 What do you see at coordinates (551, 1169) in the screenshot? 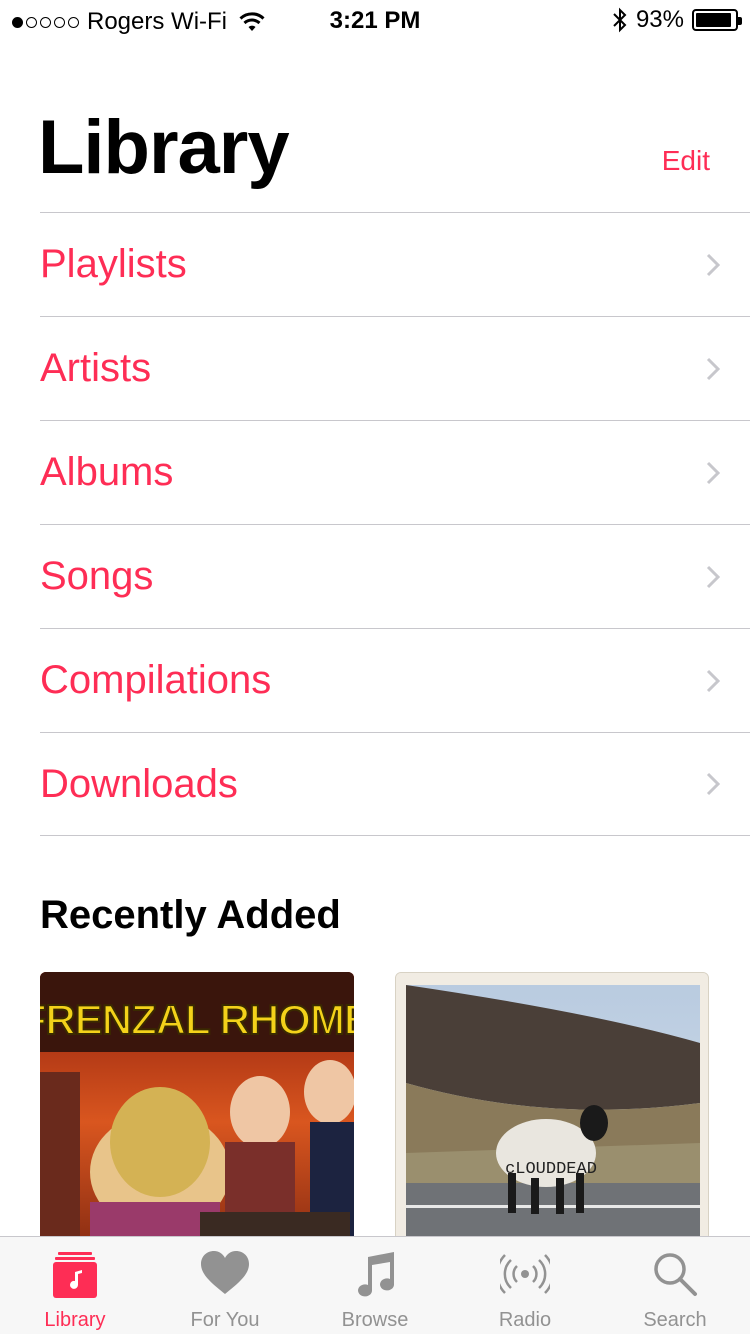
I see `album-art-text: cLOUDDEAD` at bounding box center [551, 1169].